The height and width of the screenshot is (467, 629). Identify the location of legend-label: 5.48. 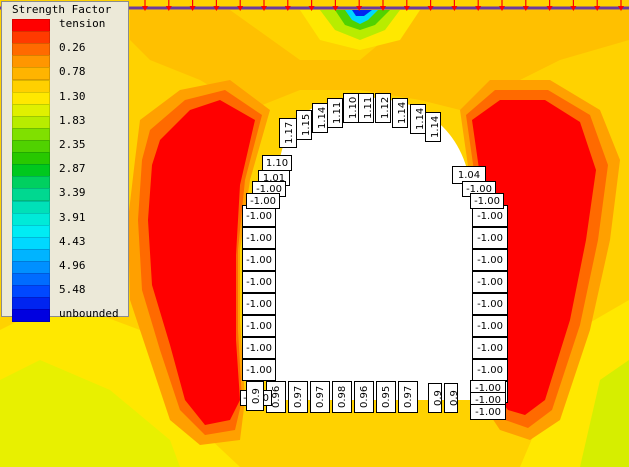
(72, 290).